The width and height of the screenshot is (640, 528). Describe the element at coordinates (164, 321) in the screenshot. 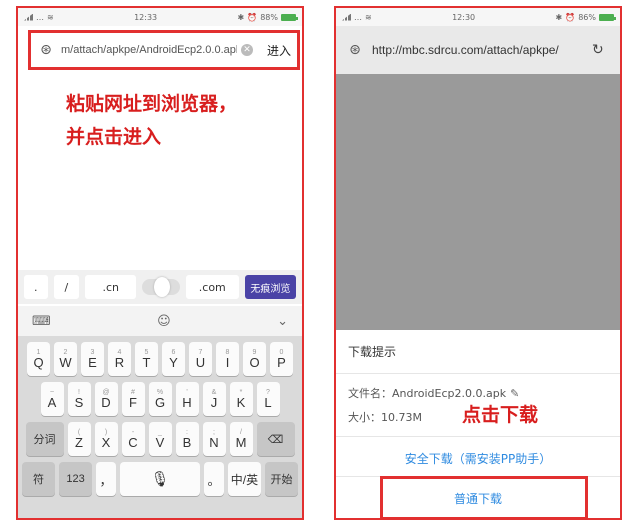

I see `emoji-icon: ☺` at that location.